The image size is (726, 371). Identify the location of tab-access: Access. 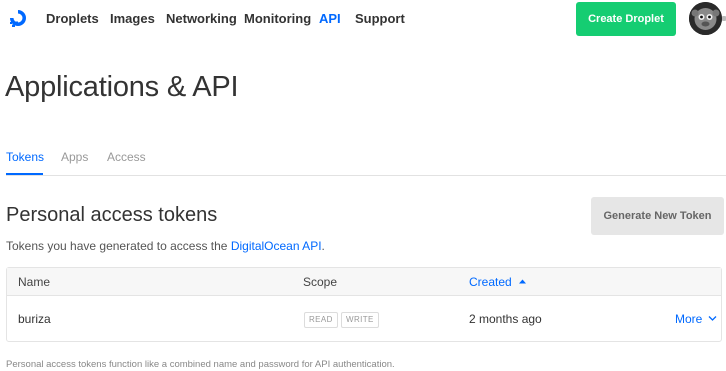
(126, 157).